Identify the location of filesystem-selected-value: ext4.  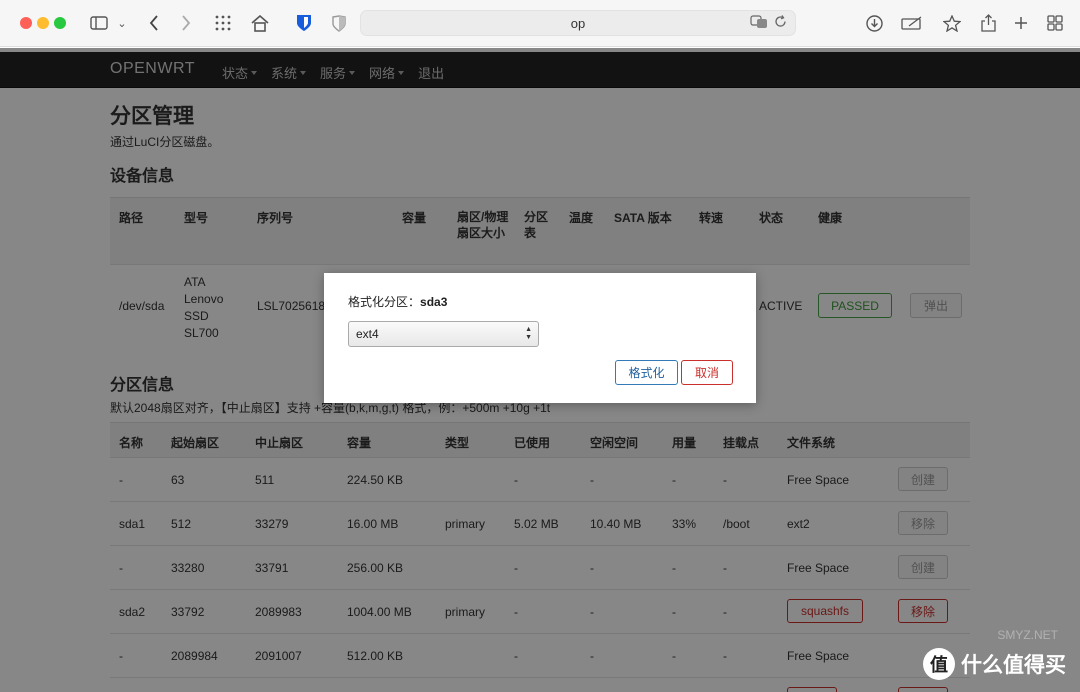
(367, 334).